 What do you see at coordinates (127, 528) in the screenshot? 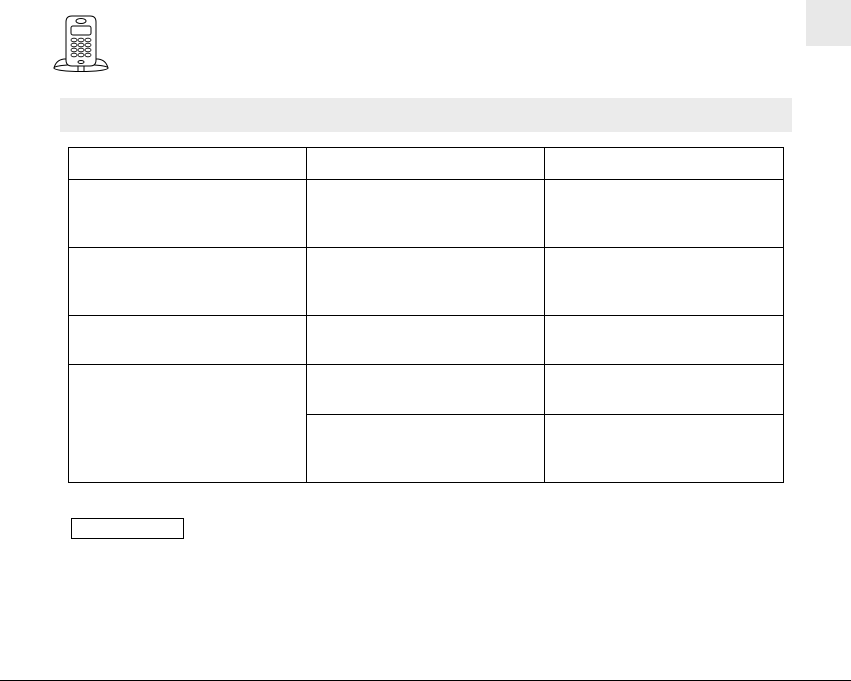
I see `note-label-box` at bounding box center [127, 528].